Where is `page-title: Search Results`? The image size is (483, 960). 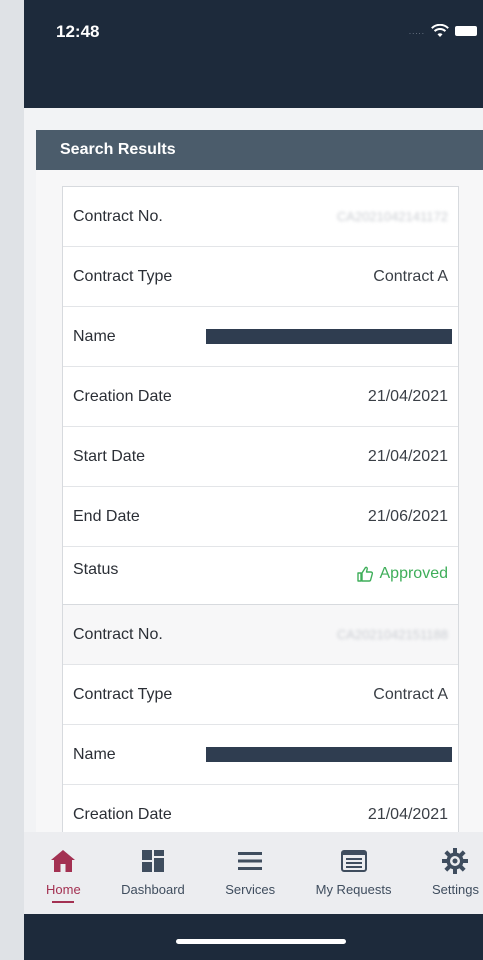
page-title: Search Results is located at coordinates (118, 149).